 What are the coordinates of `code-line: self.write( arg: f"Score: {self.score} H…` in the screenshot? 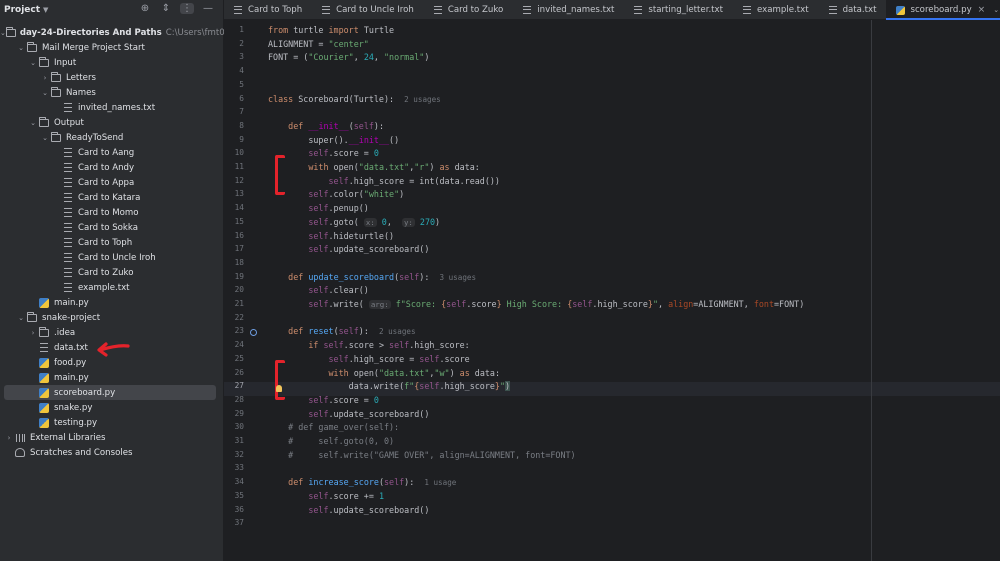 It's located at (536, 304).